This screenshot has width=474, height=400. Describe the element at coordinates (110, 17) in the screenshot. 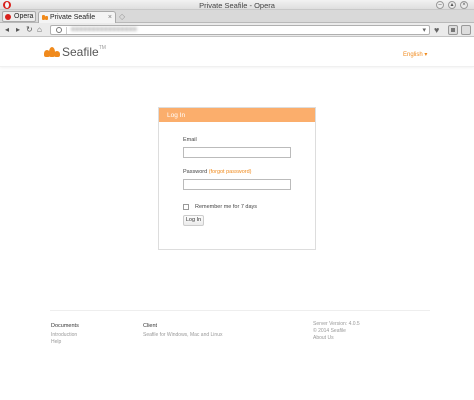

I see `close-tab-icon: ×` at that location.